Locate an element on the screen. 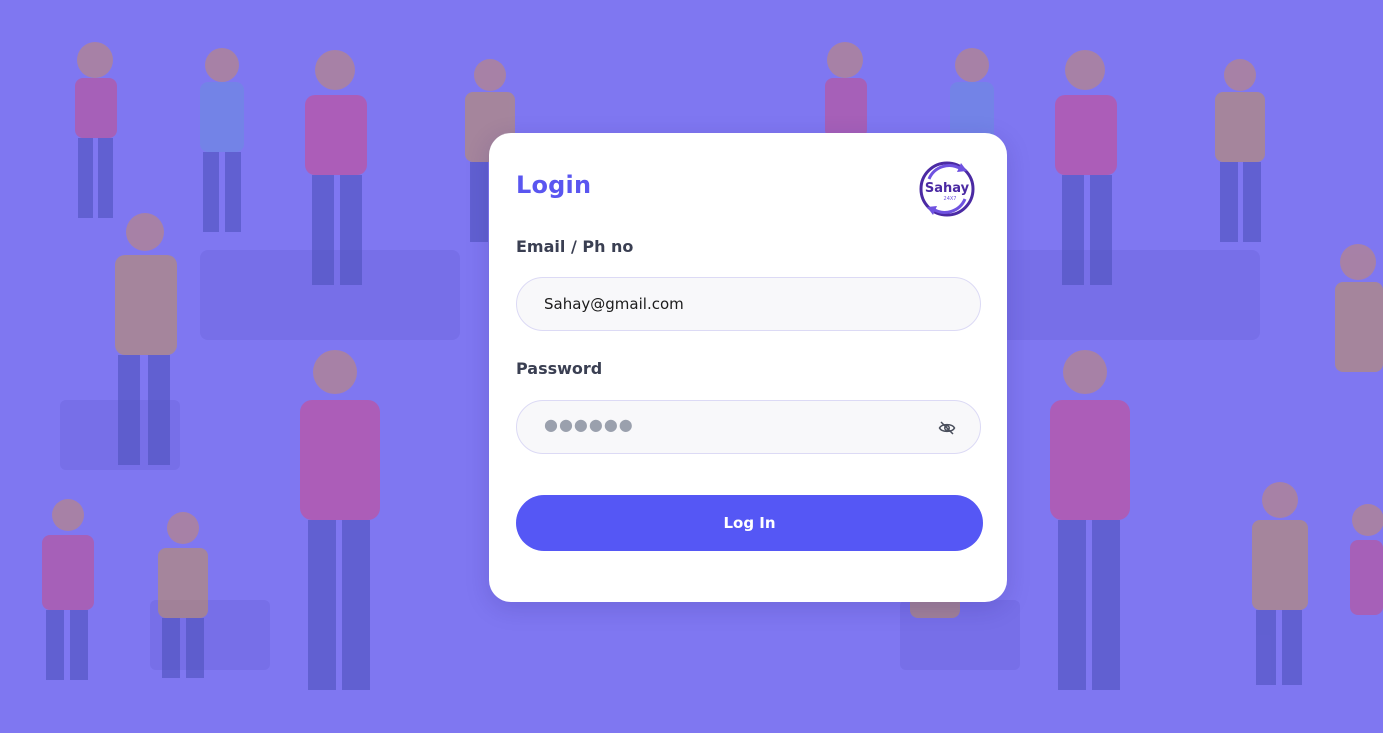 Image resolution: width=1383 pixels, height=733 pixels. email-label: Email / Ph no is located at coordinates (575, 246).